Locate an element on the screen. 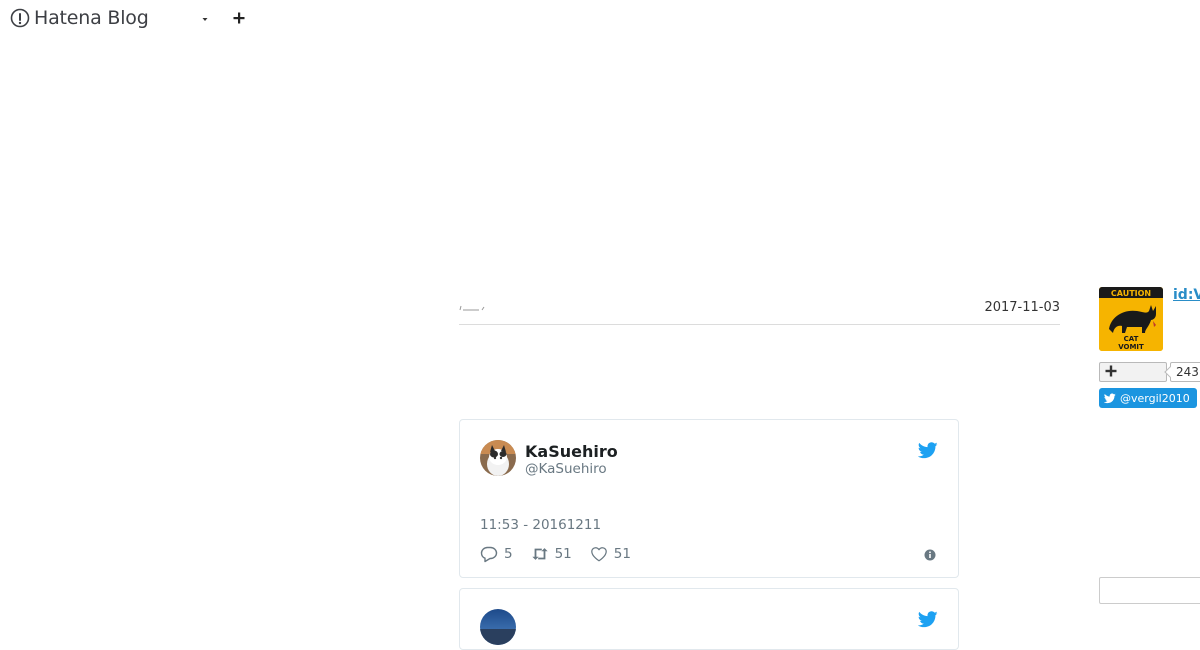 The height and width of the screenshot is (650, 1200). entry-header: 2017-11-03 is located at coordinates (759, 310).